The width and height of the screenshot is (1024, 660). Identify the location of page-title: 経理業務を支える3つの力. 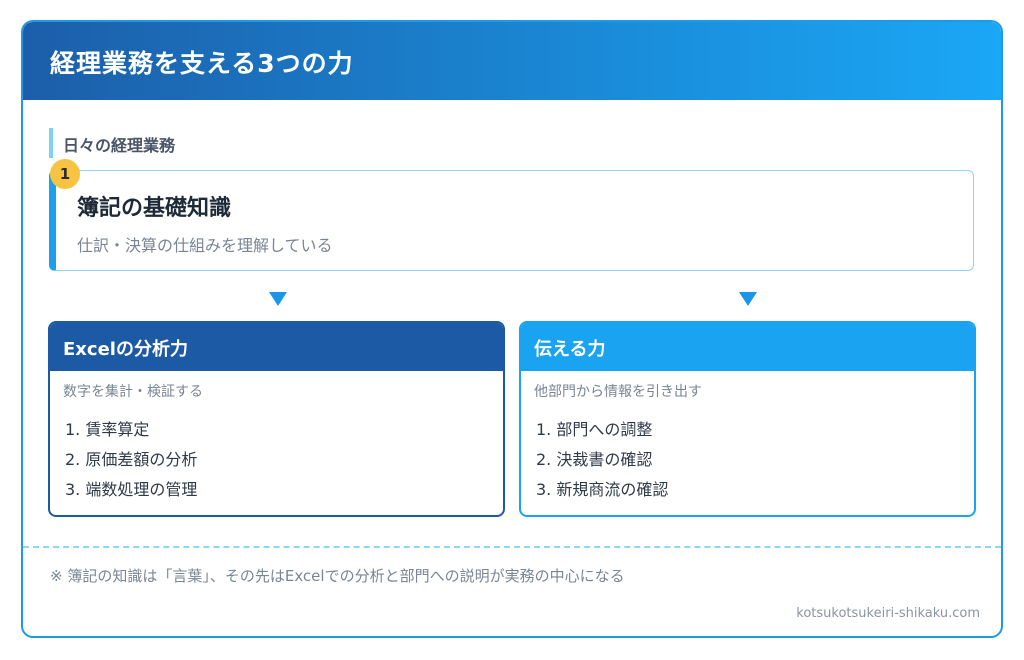
(202, 63).